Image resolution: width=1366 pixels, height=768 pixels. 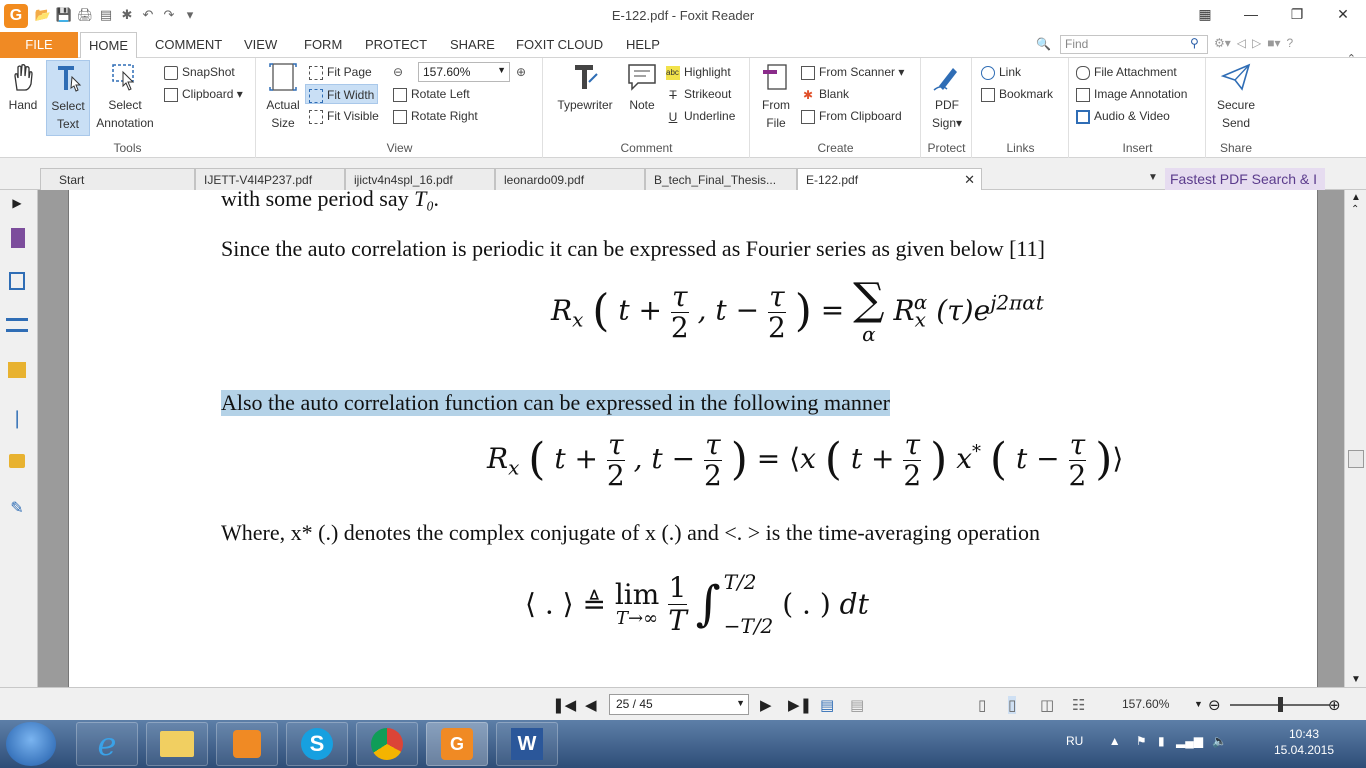 I want to click on zoom-slider-handle, so click(x=1280, y=704).